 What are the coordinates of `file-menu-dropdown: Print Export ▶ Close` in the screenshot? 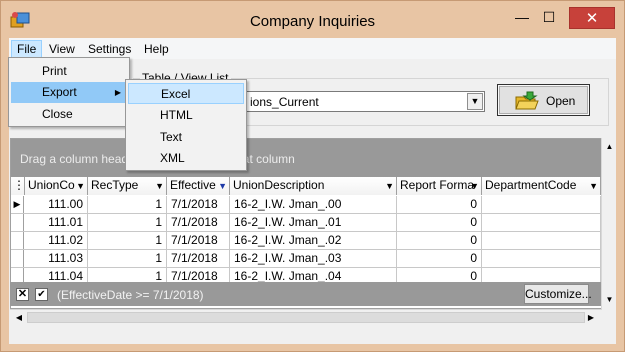 It's located at (69, 92).